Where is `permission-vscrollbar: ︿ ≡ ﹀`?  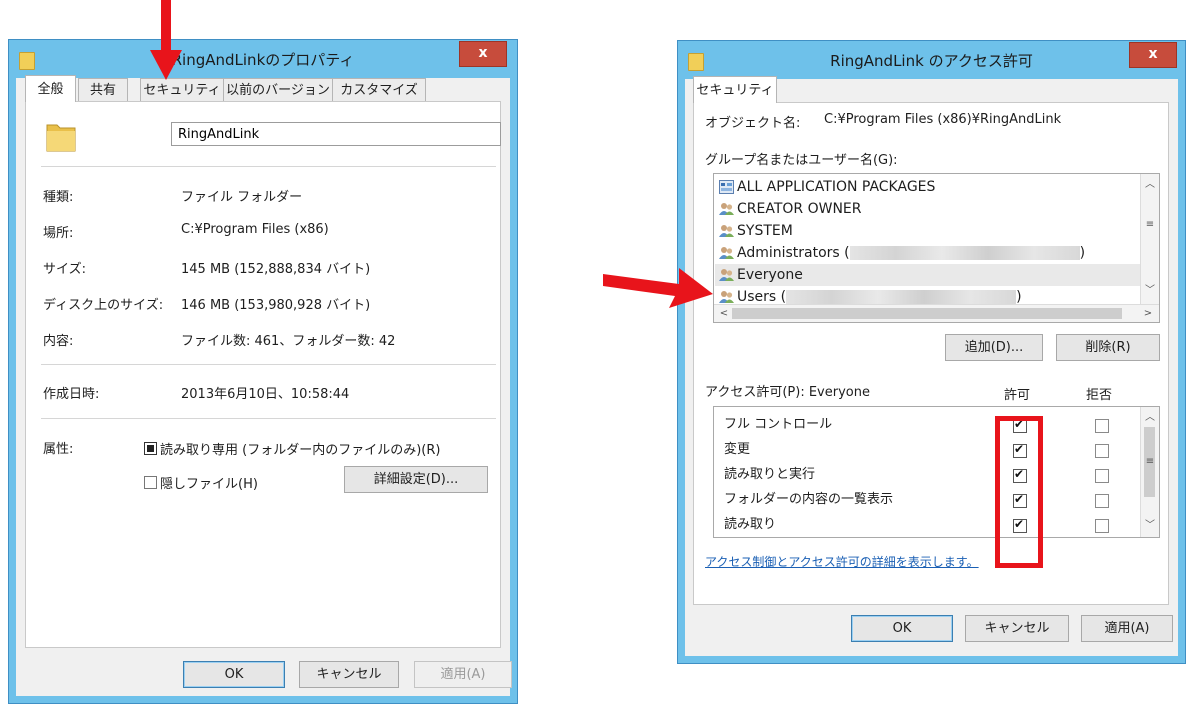
permission-vscrollbar: ︿ ≡ ﹀ is located at coordinates (1149, 472).